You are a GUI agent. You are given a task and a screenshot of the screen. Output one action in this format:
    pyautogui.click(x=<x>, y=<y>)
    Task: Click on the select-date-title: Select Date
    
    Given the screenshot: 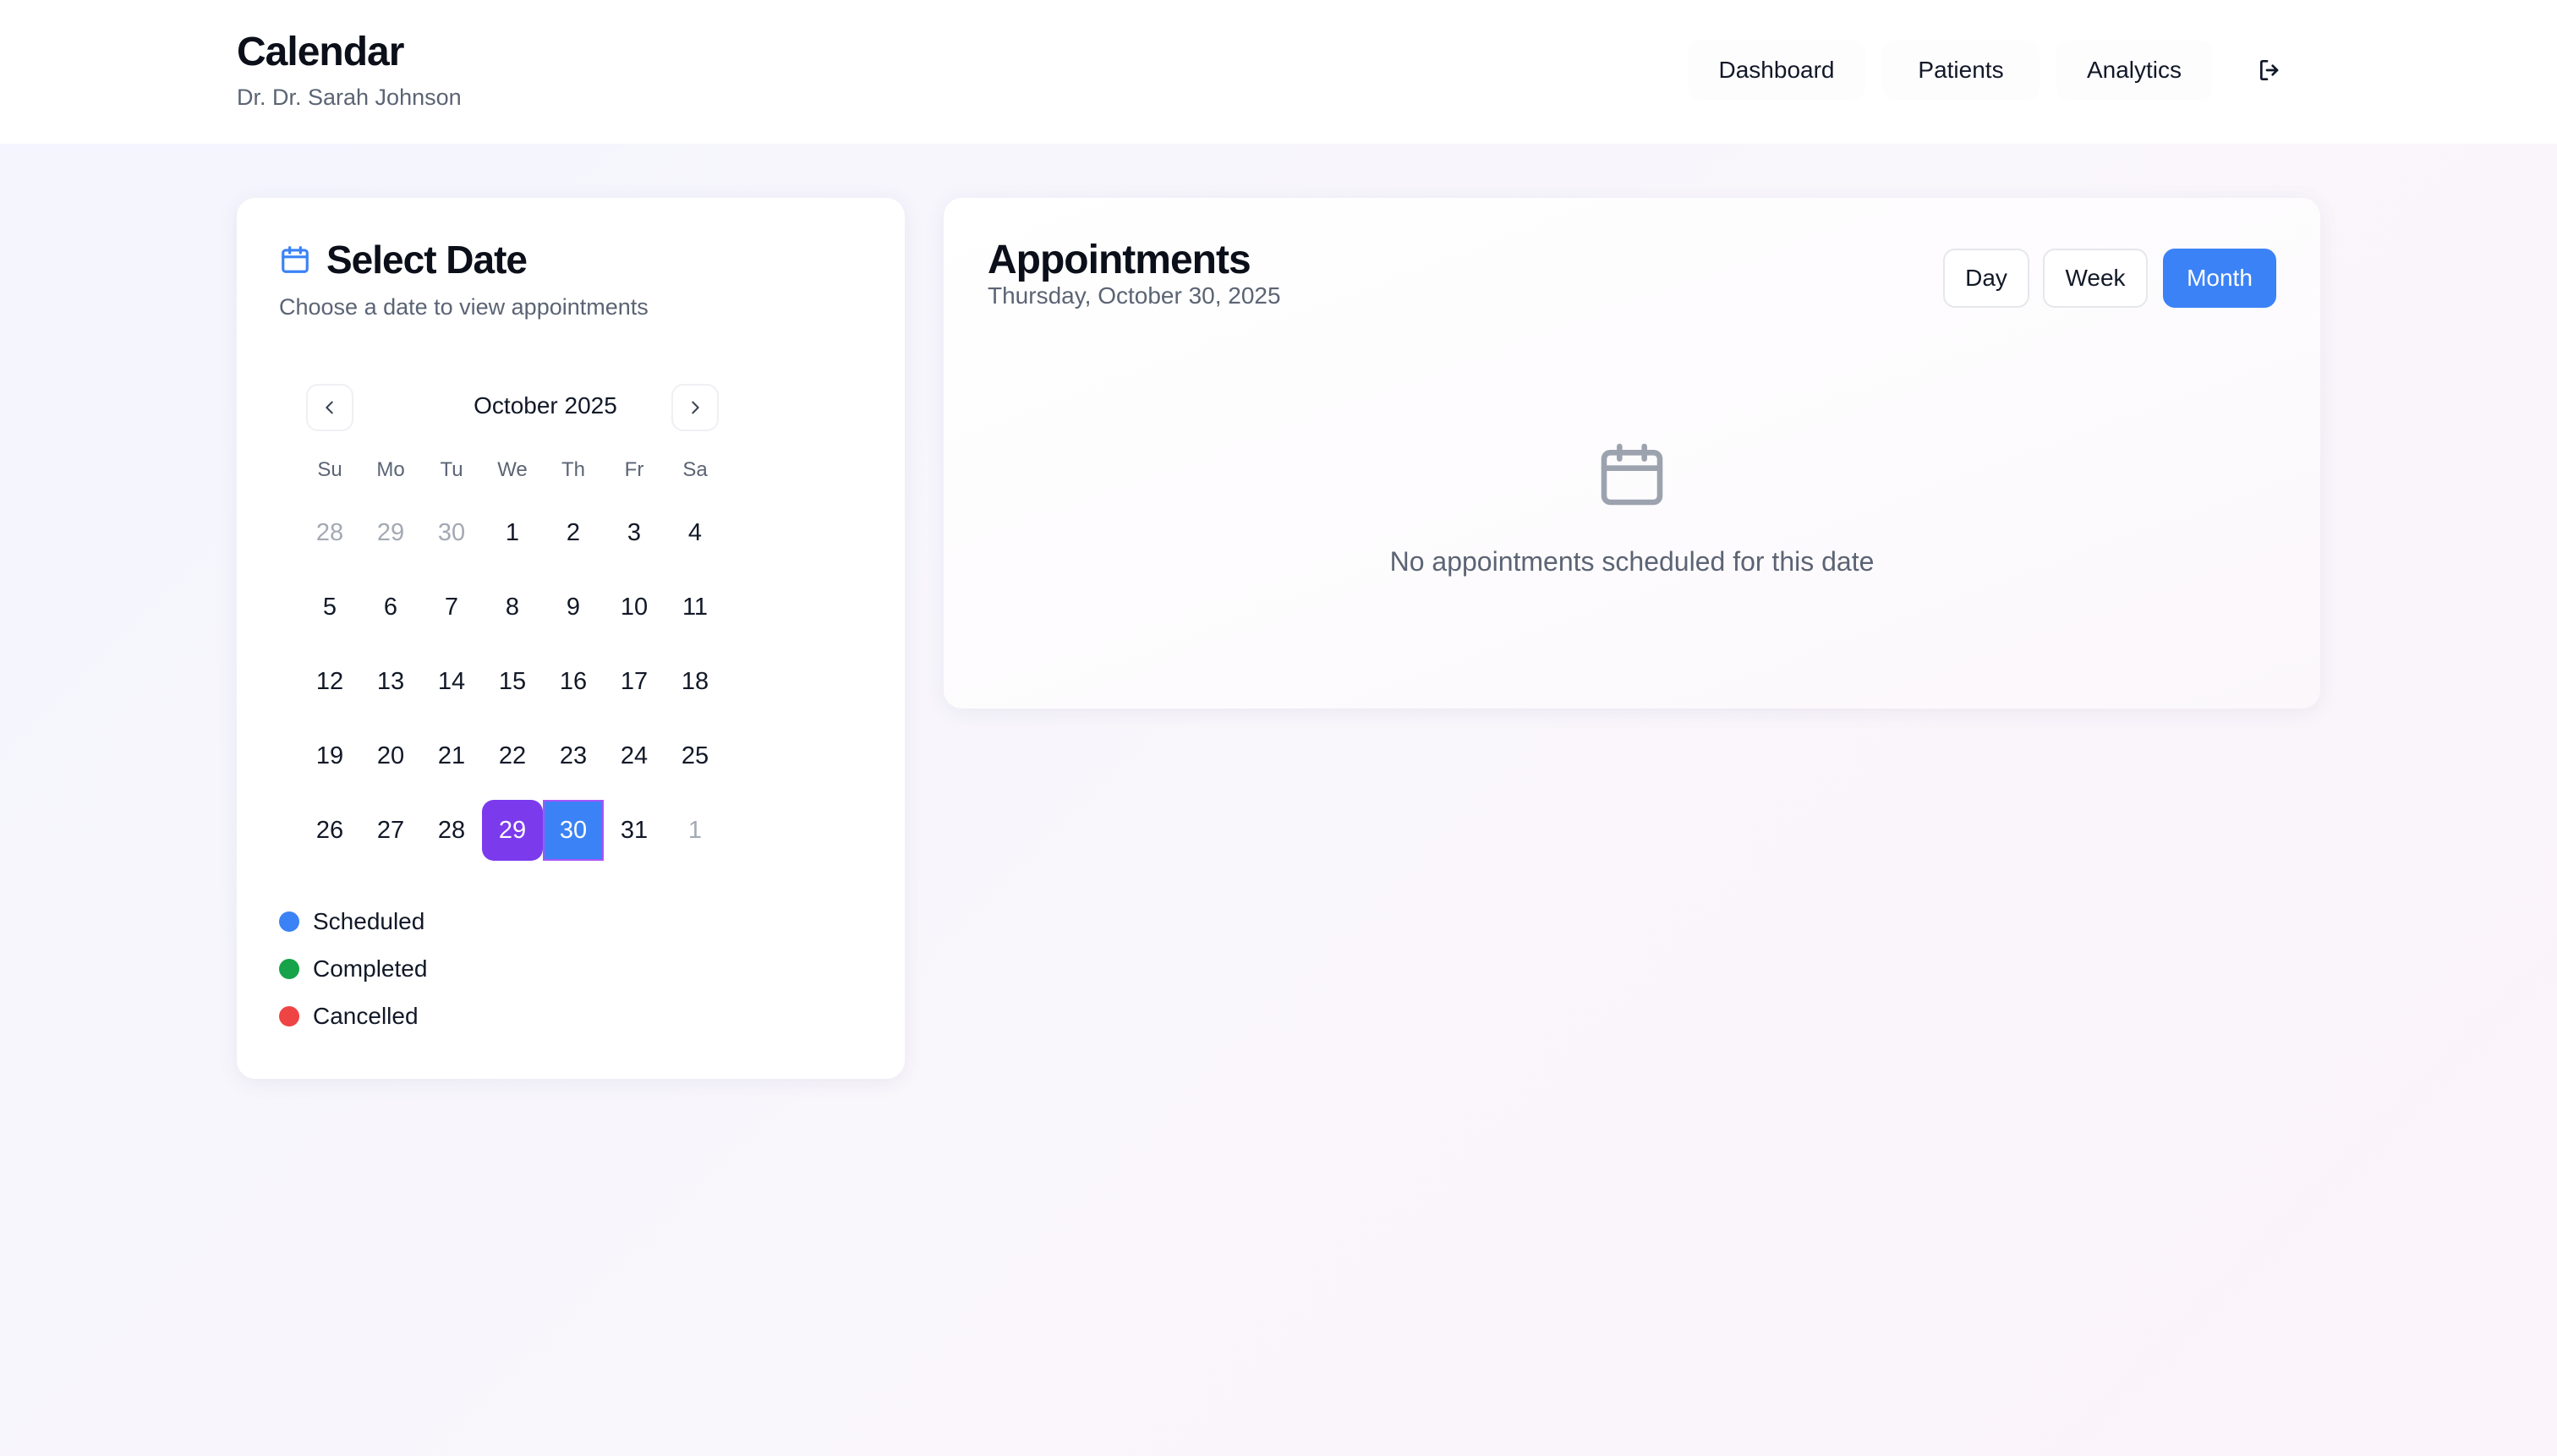 What is the action you would take?
    pyautogui.click(x=427, y=260)
    